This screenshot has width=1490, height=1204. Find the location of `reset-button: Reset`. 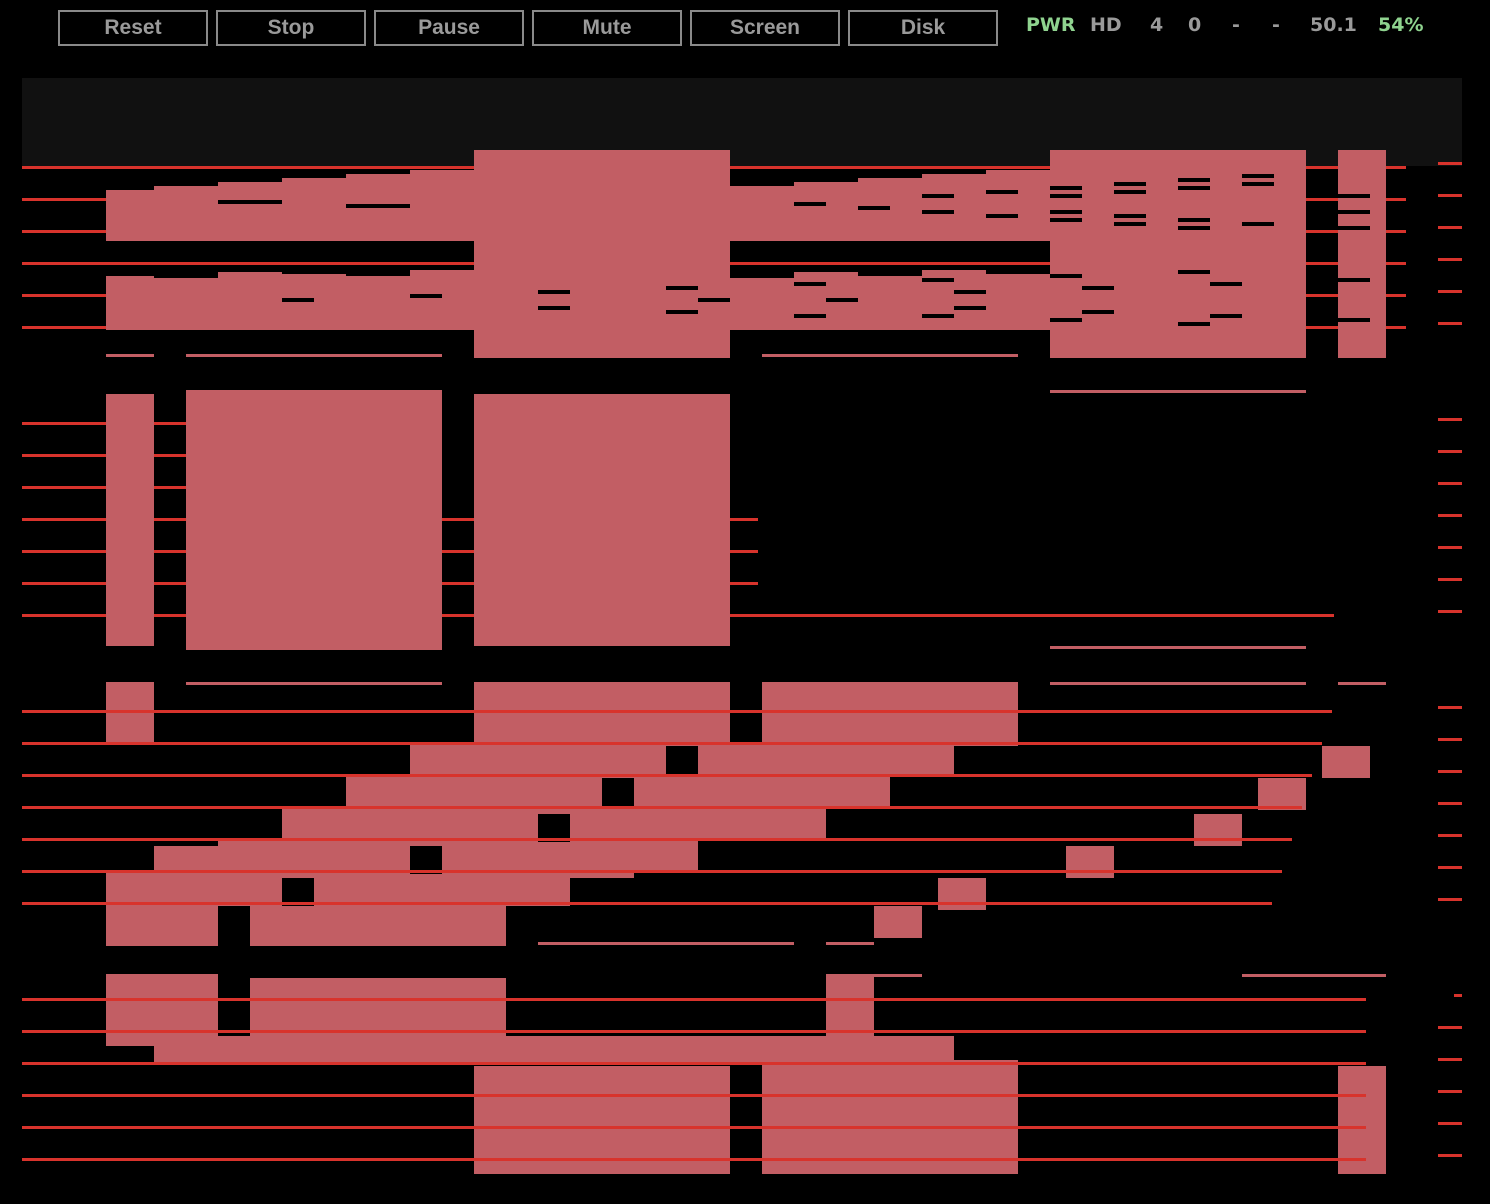

reset-button: Reset is located at coordinates (133, 28).